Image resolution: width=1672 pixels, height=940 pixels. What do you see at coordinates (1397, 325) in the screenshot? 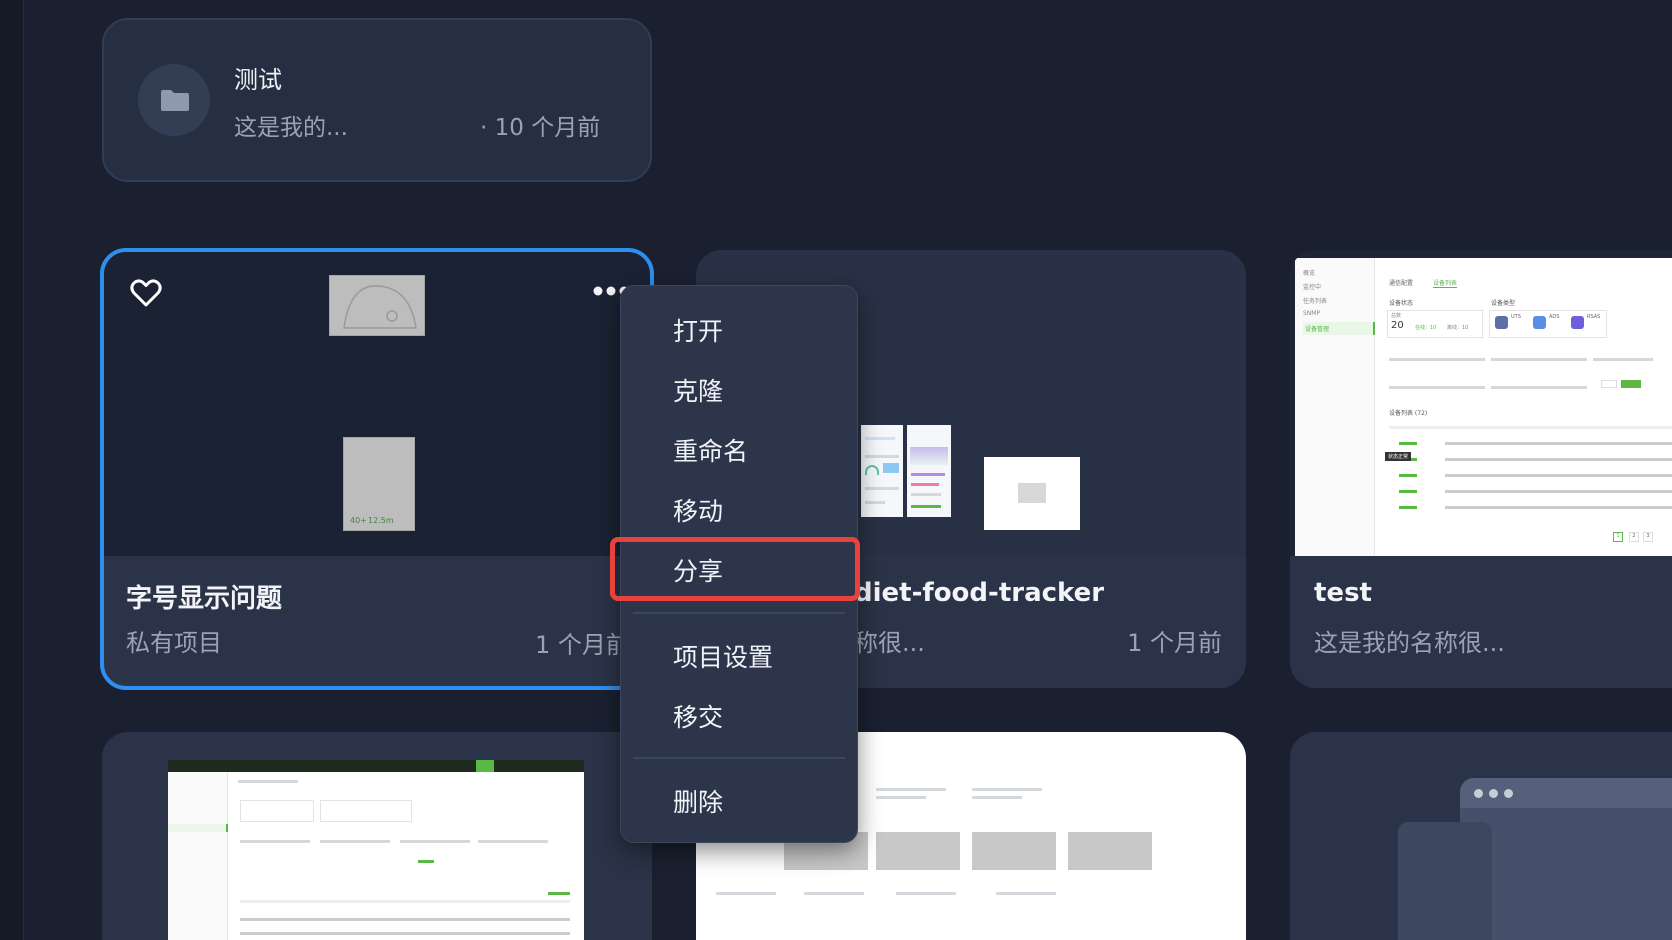
I see `shot-total: 20` at bounding box center [1397, 325].